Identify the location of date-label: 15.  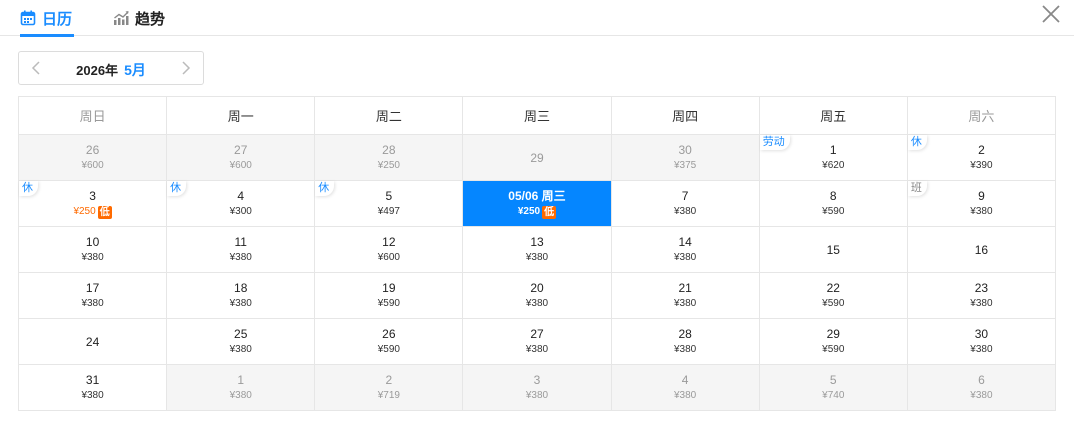
(833, 249).